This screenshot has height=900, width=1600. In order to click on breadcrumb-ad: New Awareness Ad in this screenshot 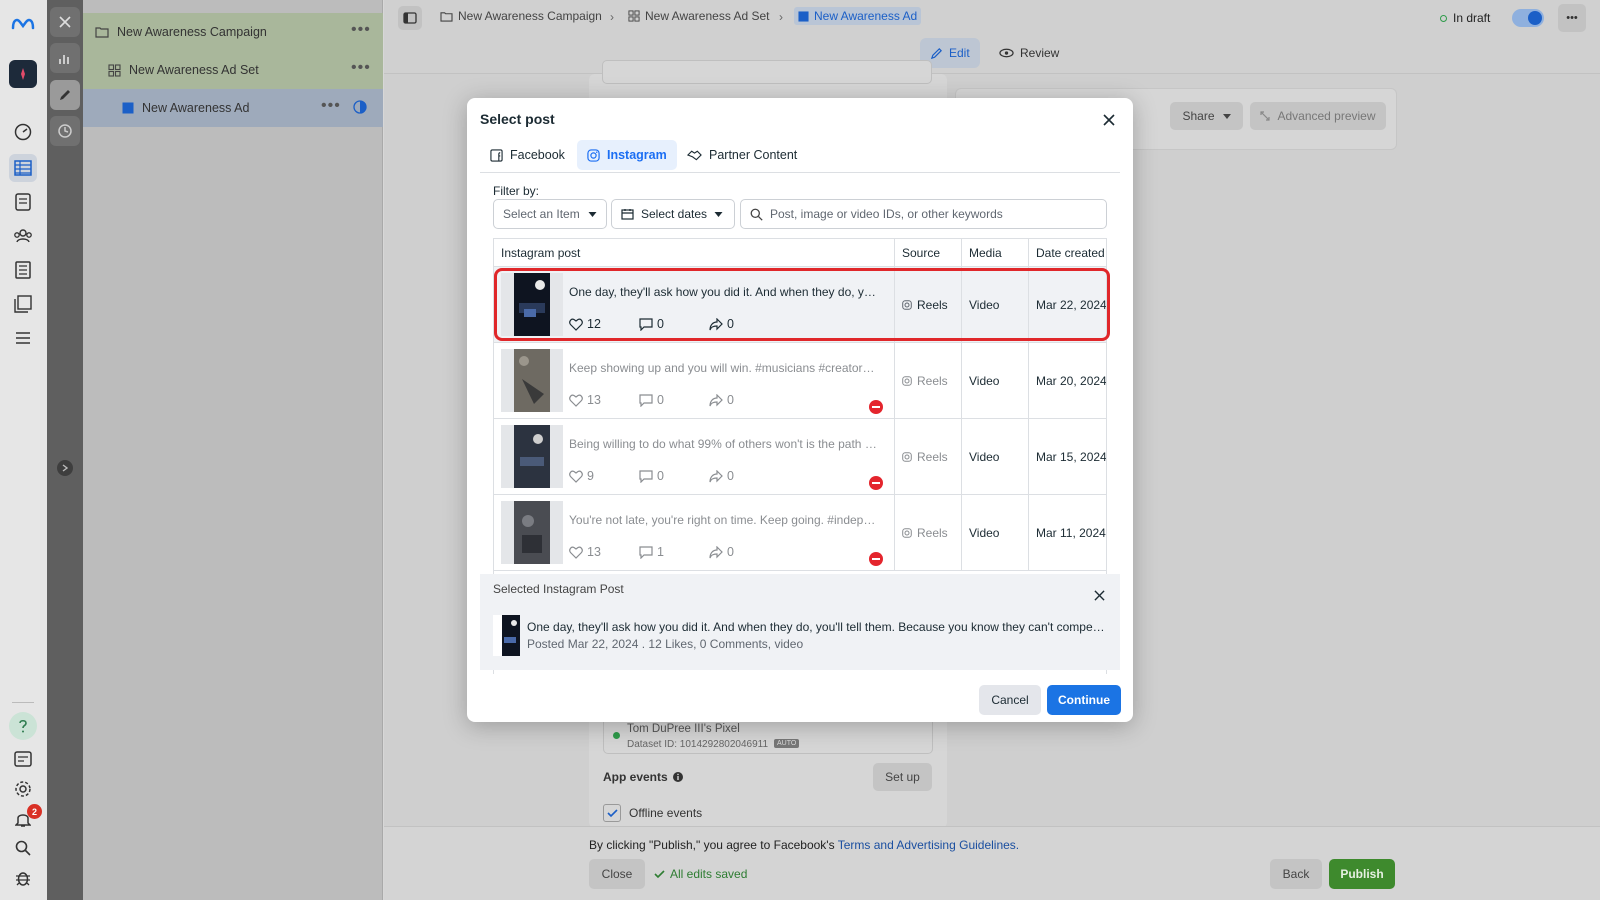, I will do `click(858, 16)`.